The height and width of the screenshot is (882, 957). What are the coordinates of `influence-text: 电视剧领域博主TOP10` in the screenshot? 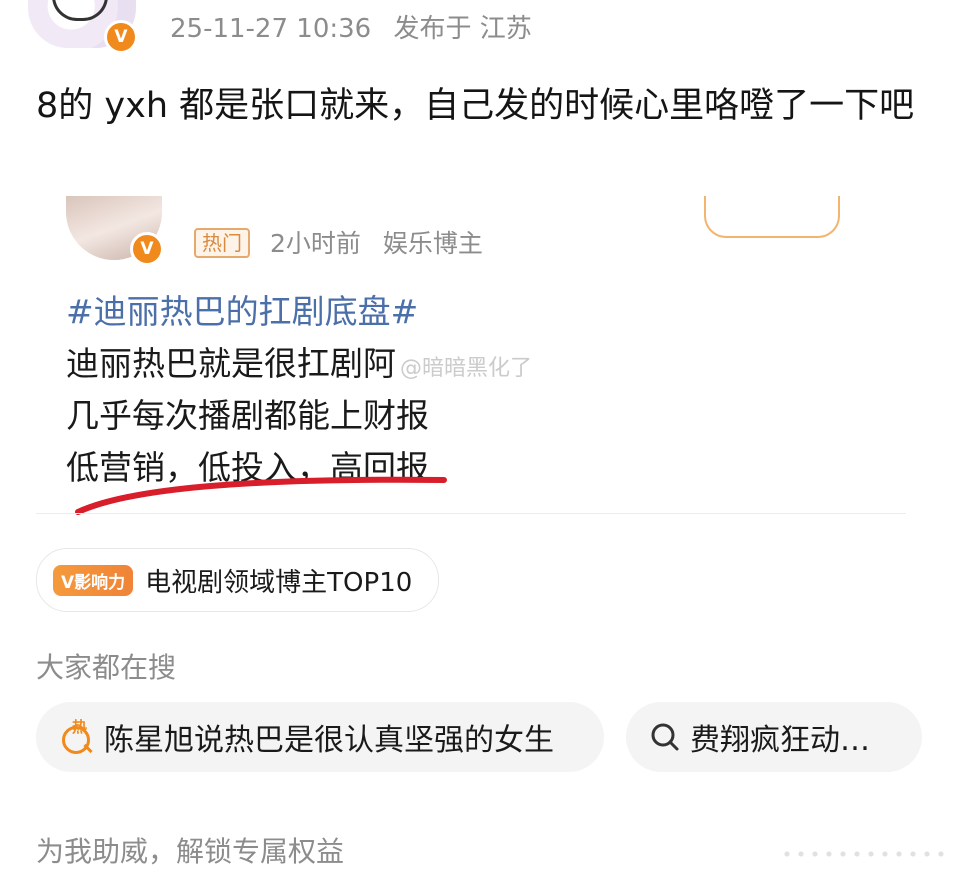 It's located at (279, 582).